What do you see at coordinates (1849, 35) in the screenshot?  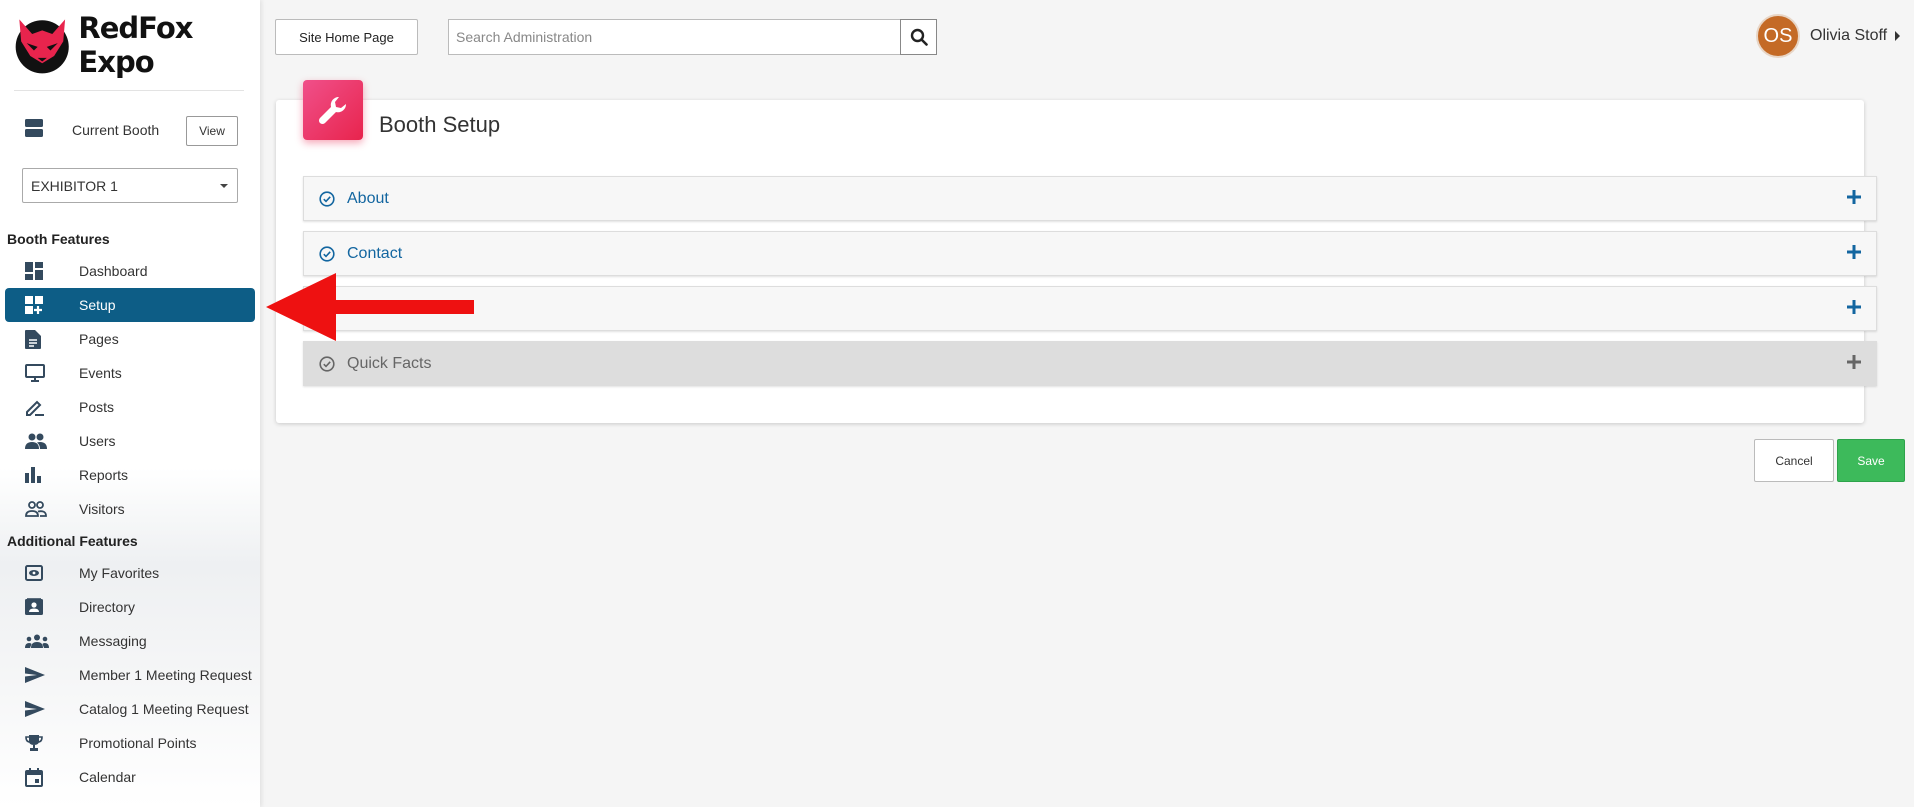 I see `user-name: Olivia Stoff` at bounding box center [1849, 35].